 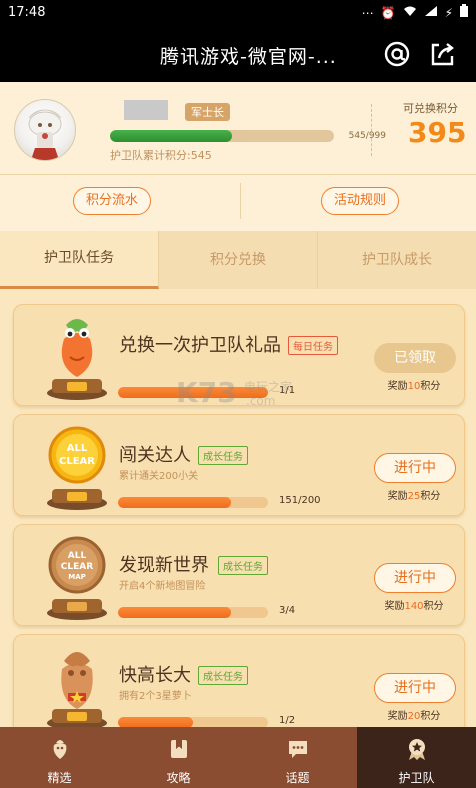 I want to click on reward-amount: 140, so click(x=414, y=606).